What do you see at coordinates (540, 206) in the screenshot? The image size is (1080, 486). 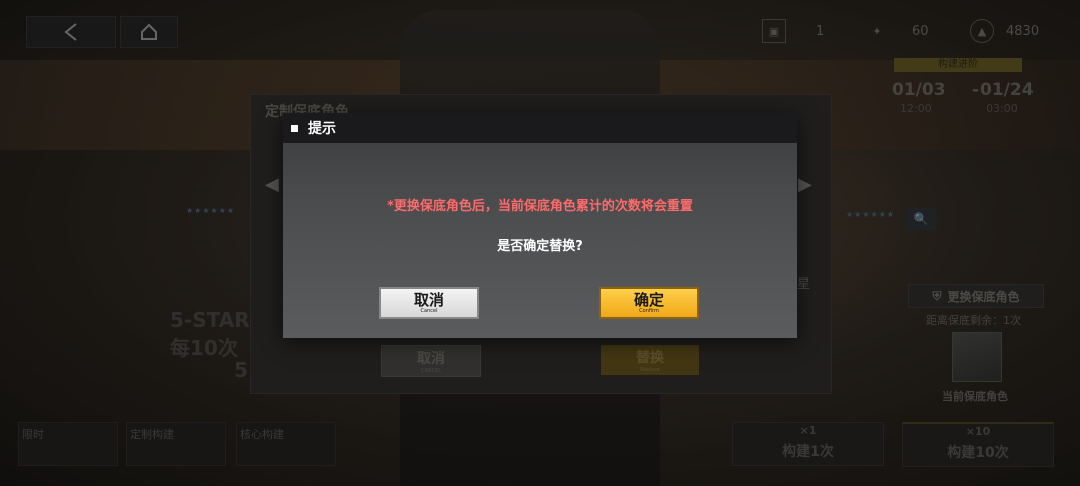 I see `dialog-warning: *更换保底角色后，当前保底角色累计的次数将会重置` at bounding box center [540, 206].